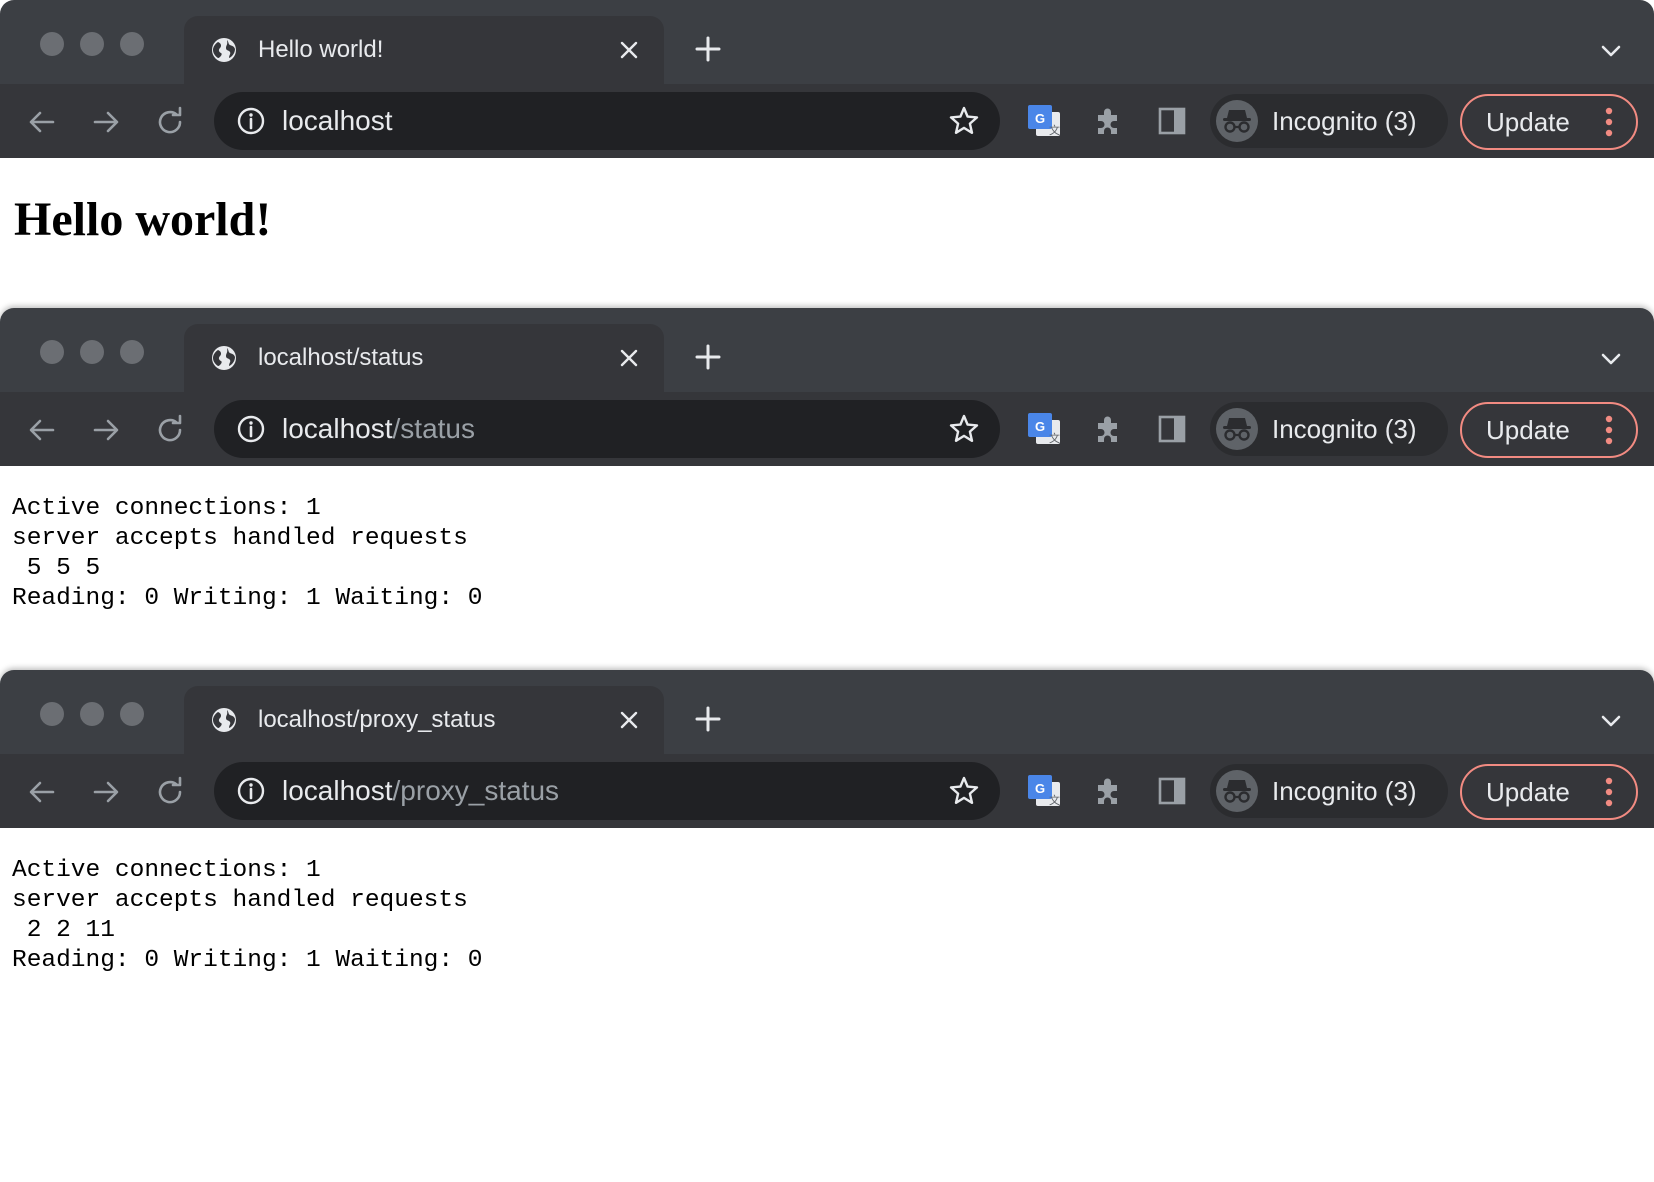 The height and width of the screenshot is (1182, 1654). Describe the element at coordinates (433, 428) in the screenshot. I see `url-path: /status` at that location.